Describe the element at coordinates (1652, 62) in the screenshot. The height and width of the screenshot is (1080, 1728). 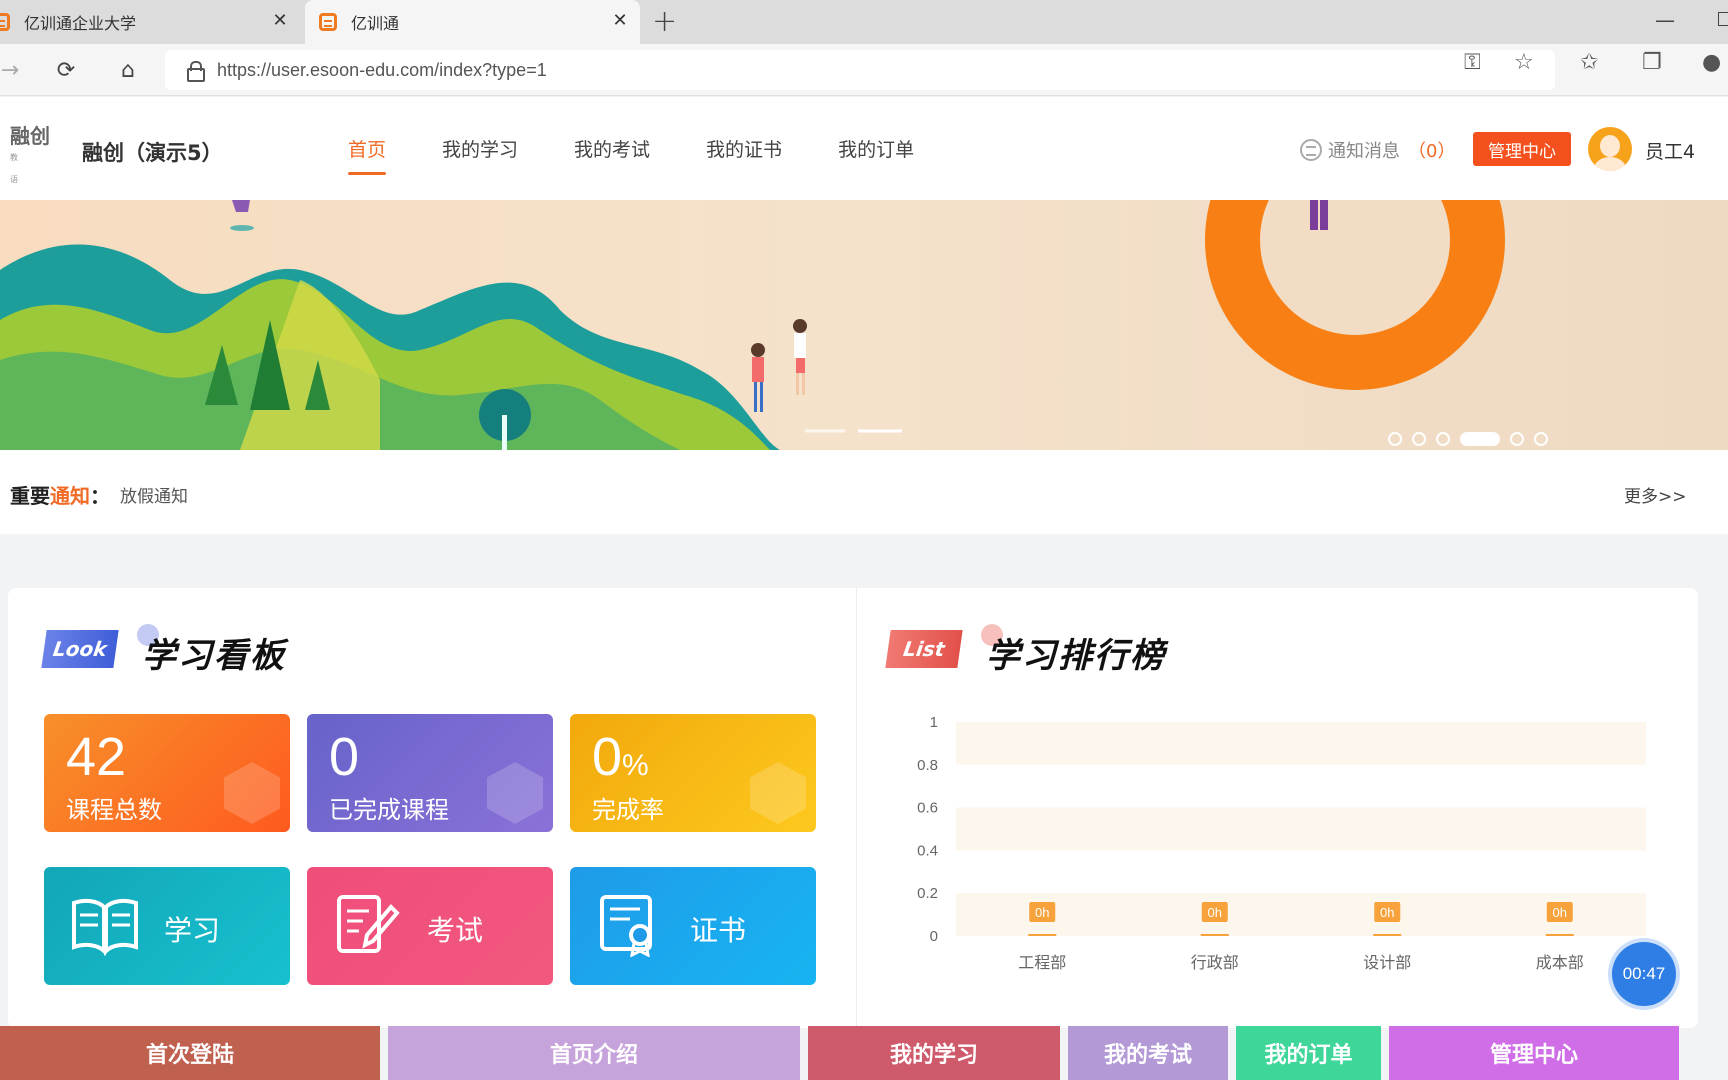
I see `collections-icon: ❐` at that location.